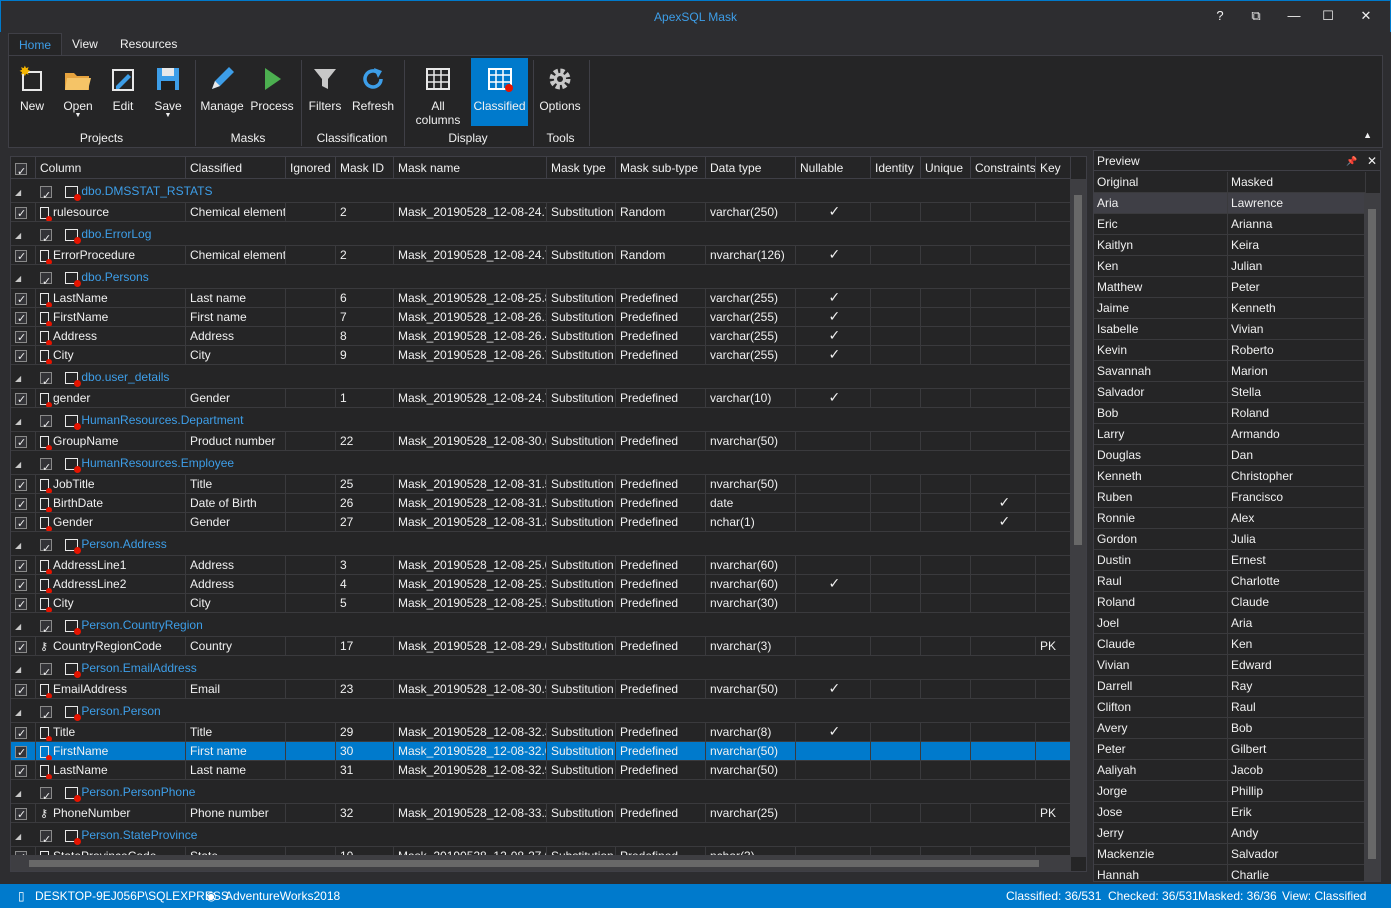  I want to click on close-button: ✕, so click(1366, 16).